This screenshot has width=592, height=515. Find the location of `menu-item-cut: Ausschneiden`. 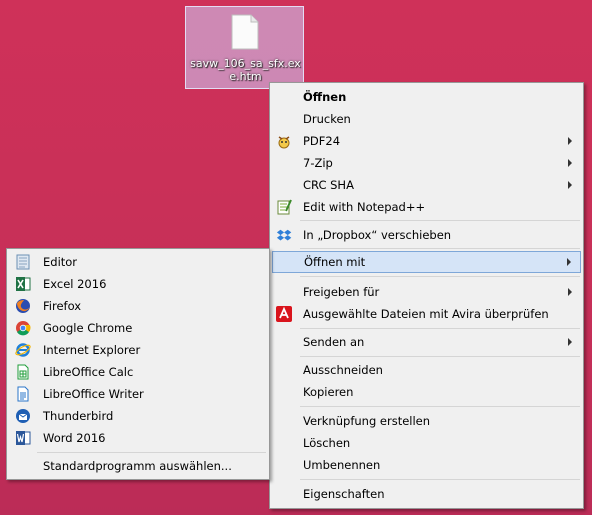

menu-item-cut: Ausschneiden is located at coordinates (426, 370).